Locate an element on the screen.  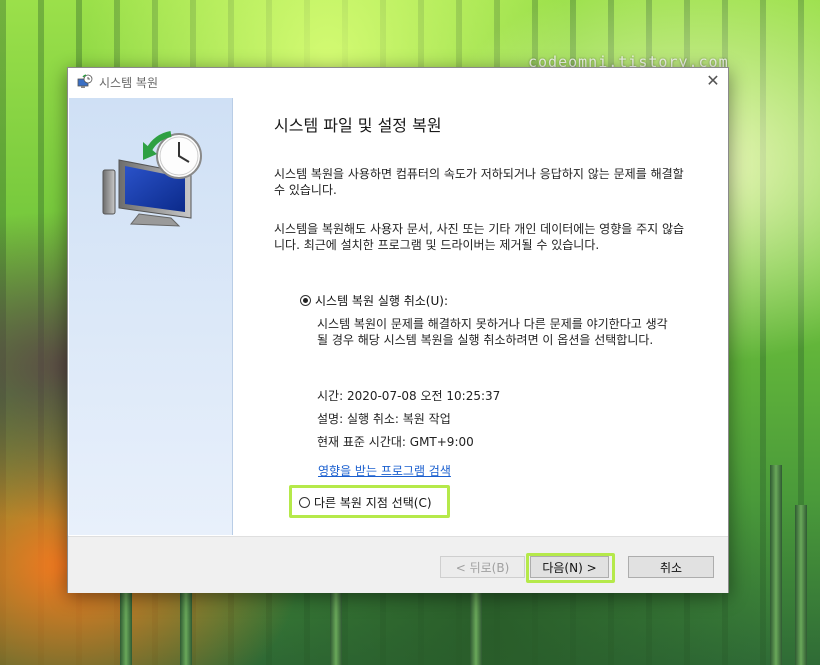
page-title: 시스템 파일 및 설정 복원 is located at coordinates (358, 125).